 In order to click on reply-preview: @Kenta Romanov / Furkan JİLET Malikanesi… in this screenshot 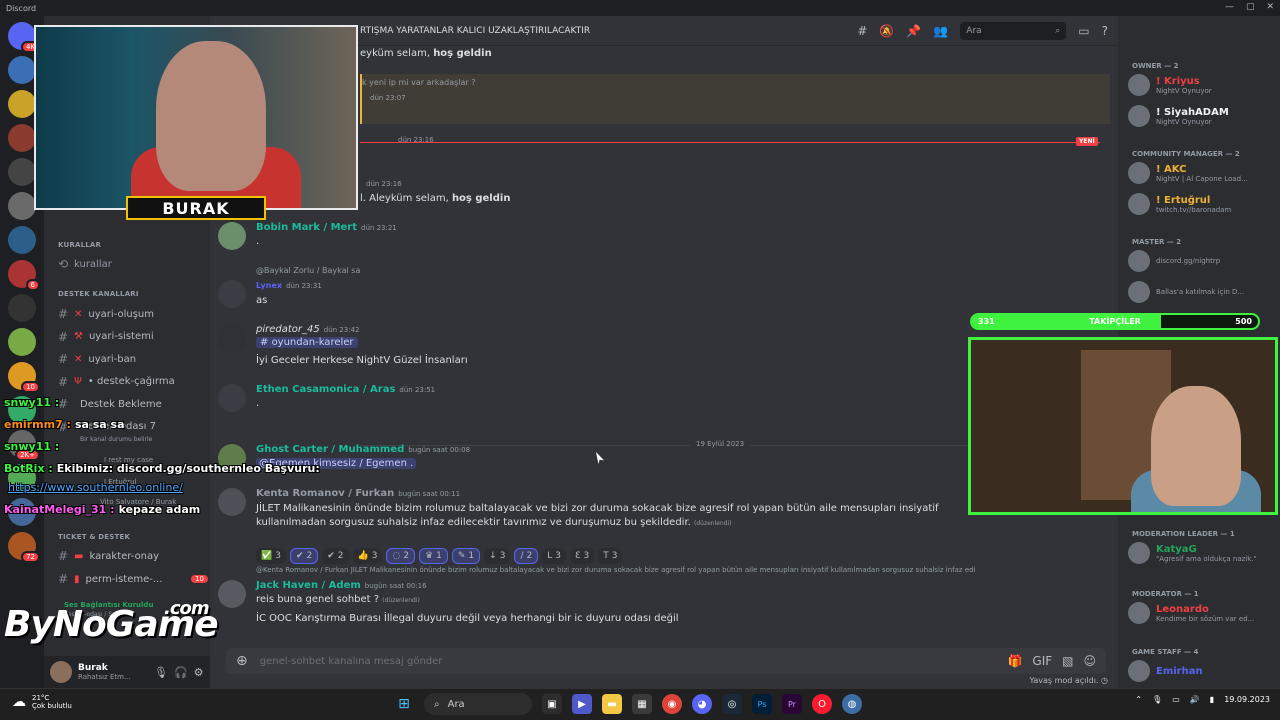, I will do `click(656, 570)`.